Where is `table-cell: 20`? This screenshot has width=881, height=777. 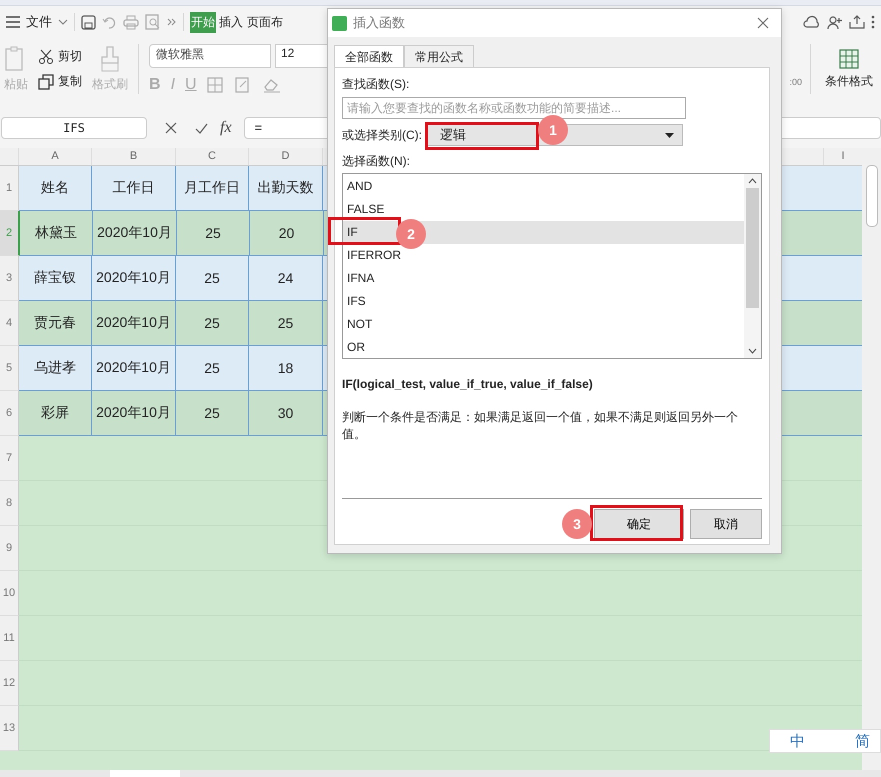
table-cell: 20 is located at coordinates (287, 233).